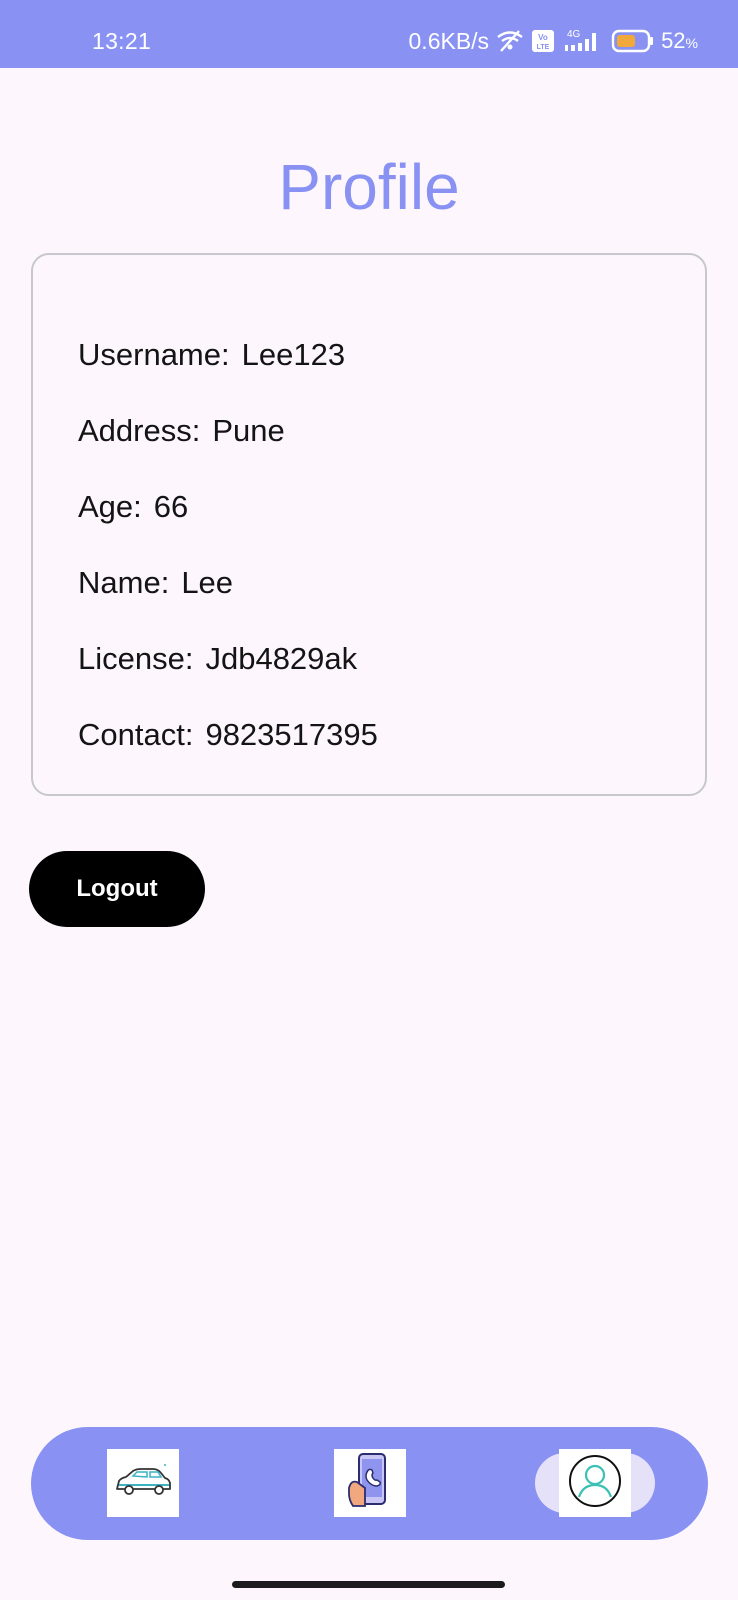  I want to click on nav-item-contact, so click(370, 1483).